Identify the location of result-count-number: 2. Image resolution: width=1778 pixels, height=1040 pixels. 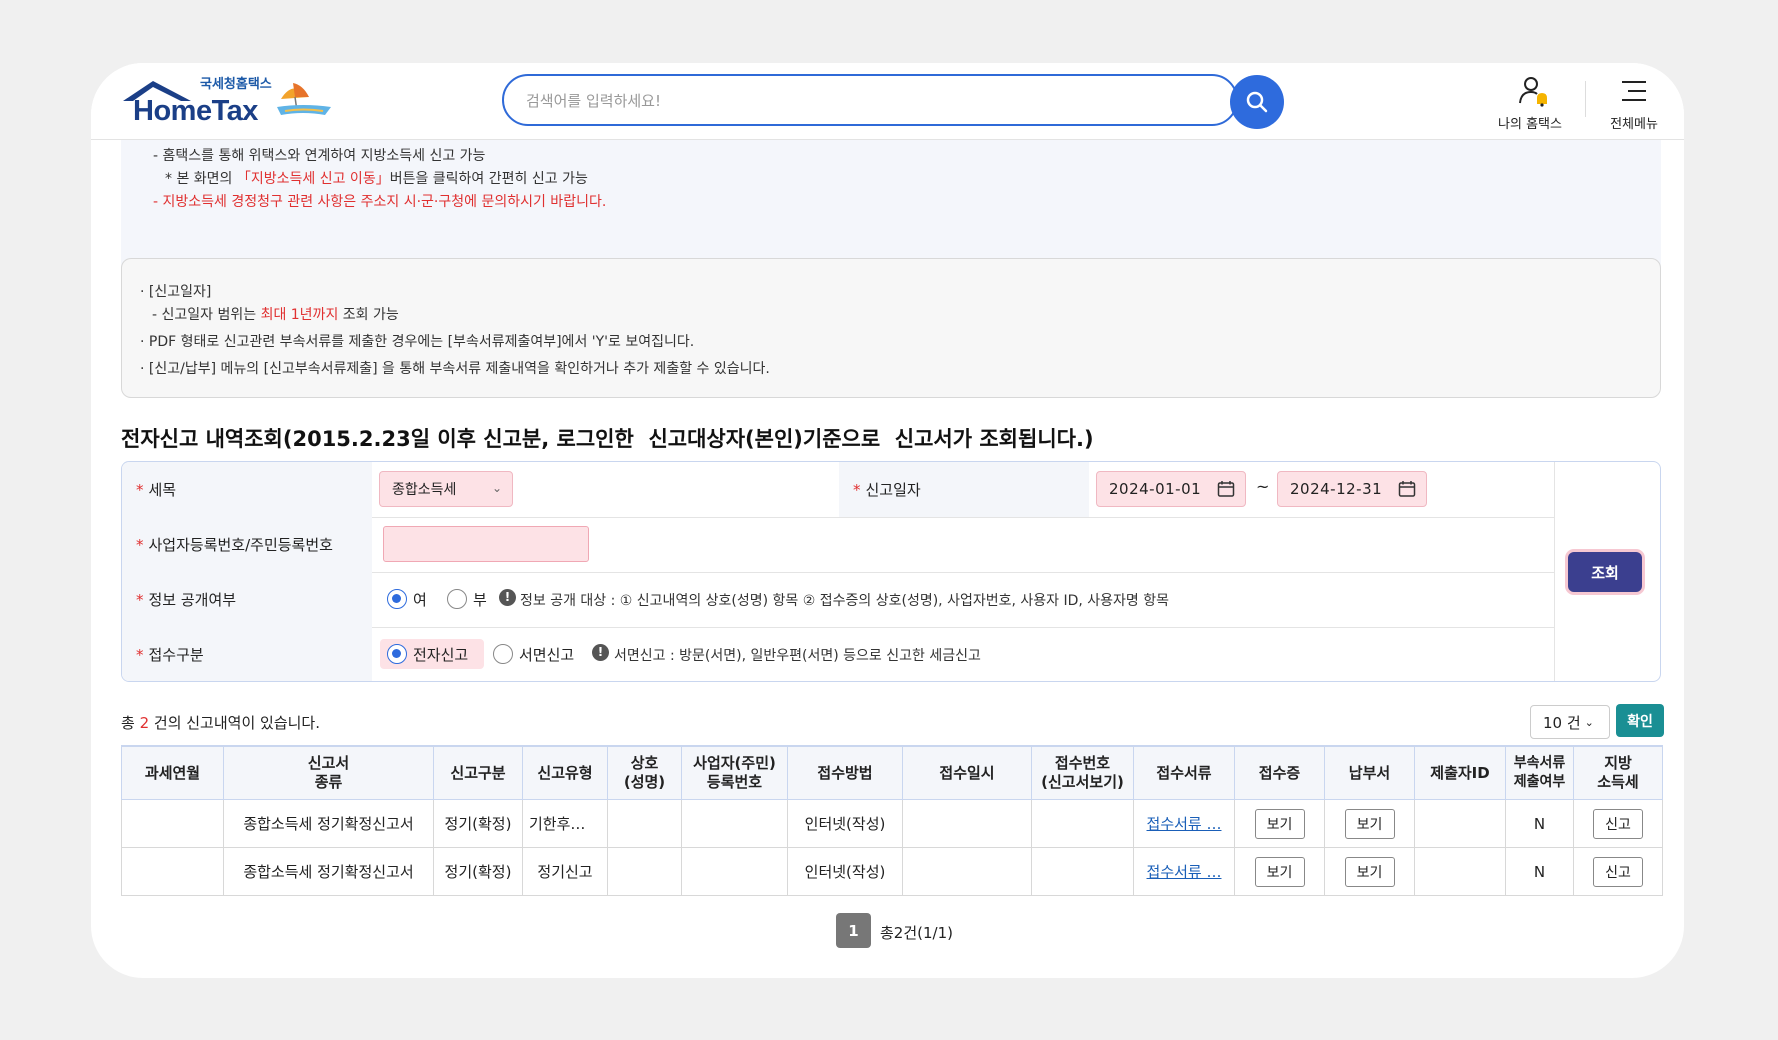
(144, 723).